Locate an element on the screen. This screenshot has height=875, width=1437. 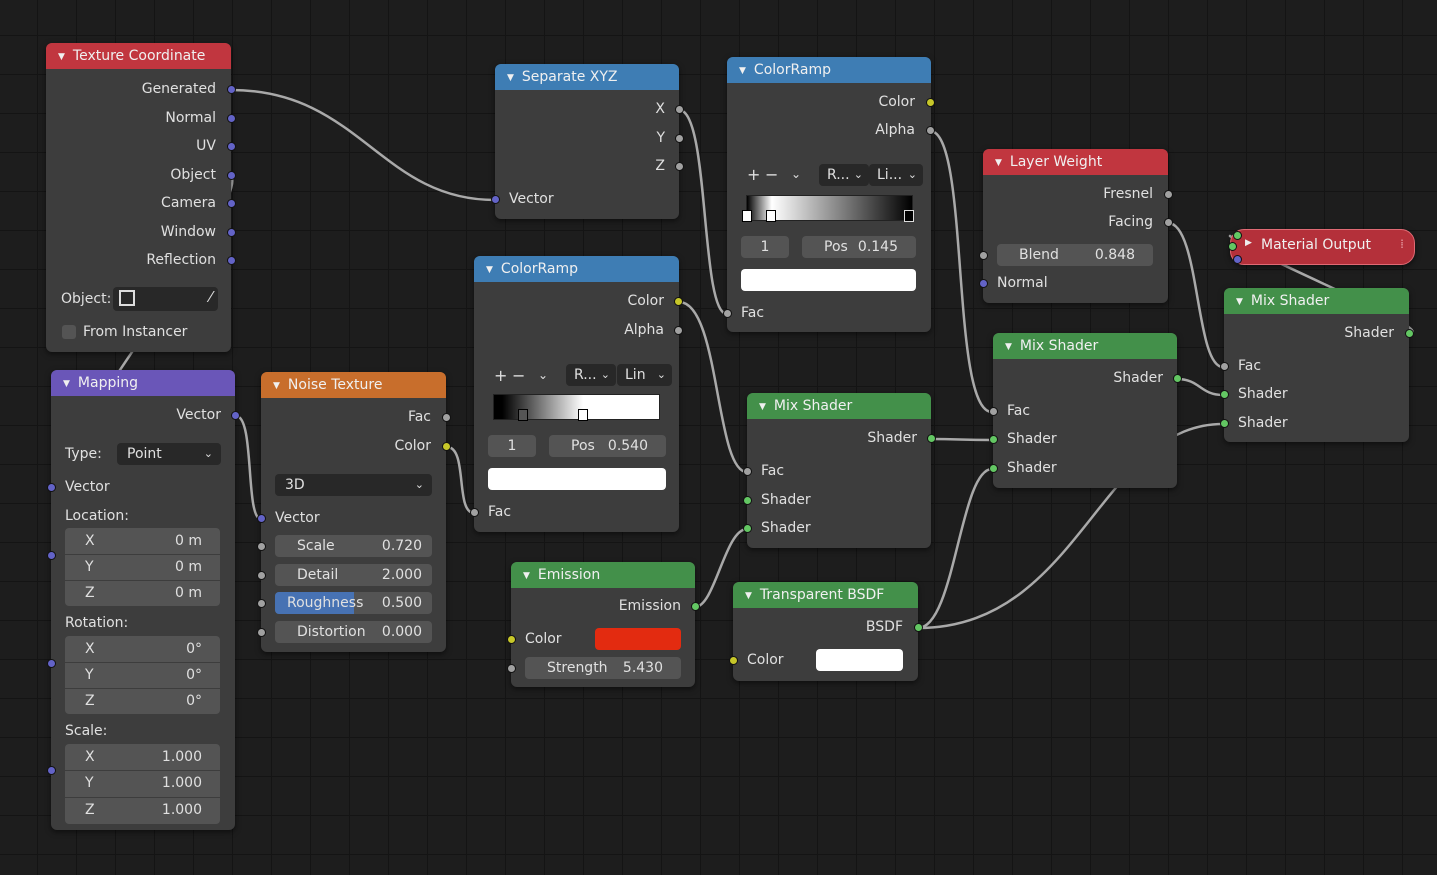
add-stop-button: + is located at coordinates (500, 376).